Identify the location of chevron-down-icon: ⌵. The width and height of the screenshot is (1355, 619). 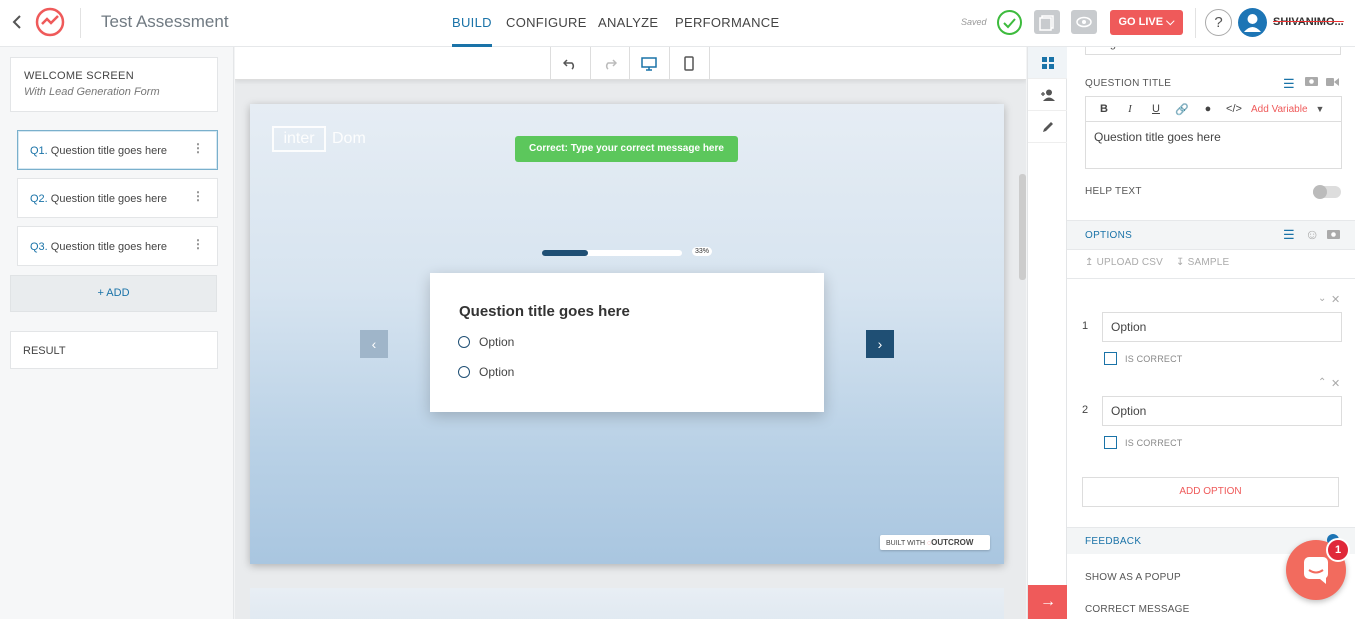
(1169, 22).